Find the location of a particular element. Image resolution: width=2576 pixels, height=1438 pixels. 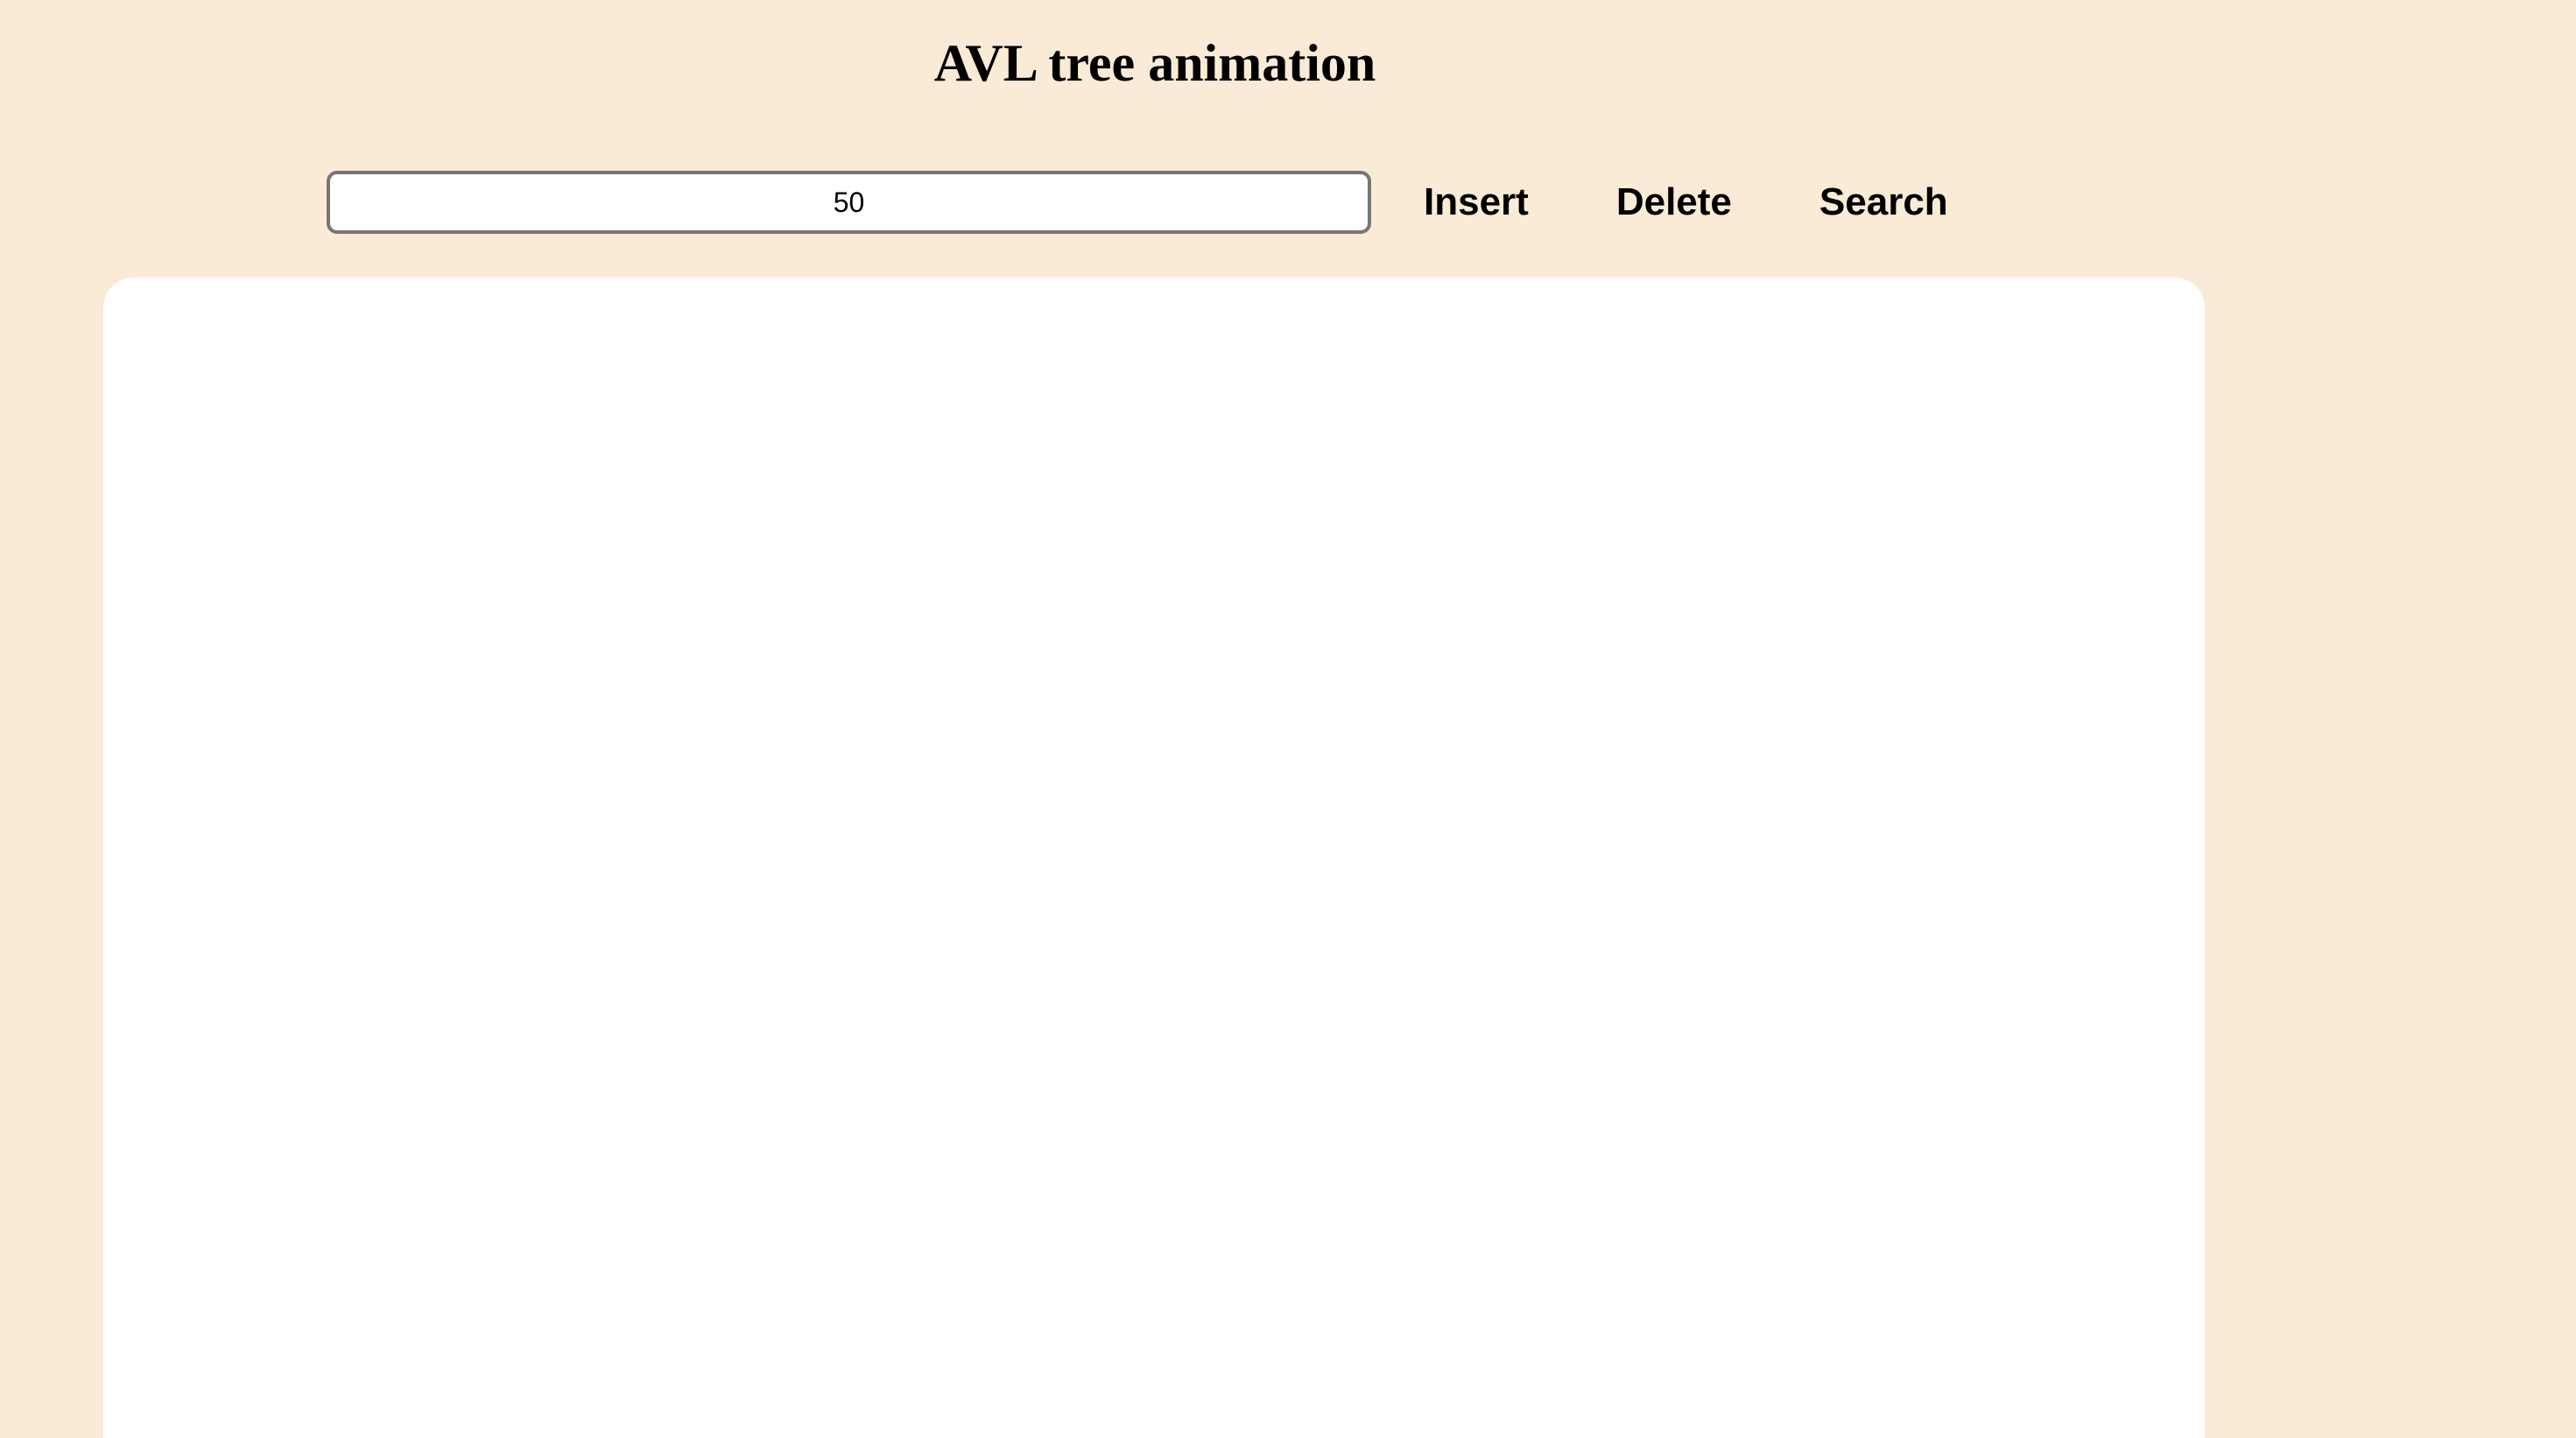

insert-button: Insert is located at coordinates (1476, 202).